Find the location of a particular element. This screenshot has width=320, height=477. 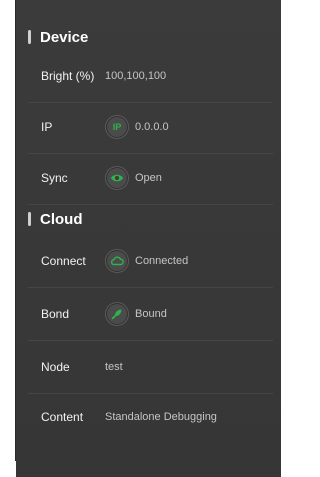

bond-value: Bound is located at coordinates (151, 314).